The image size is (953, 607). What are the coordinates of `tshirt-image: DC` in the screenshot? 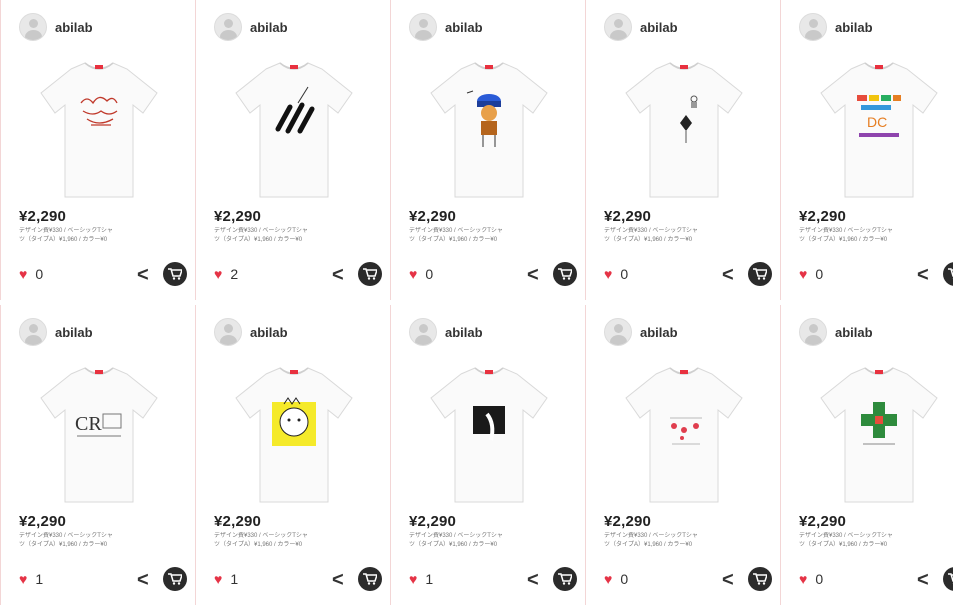 It's located at (879, 130).